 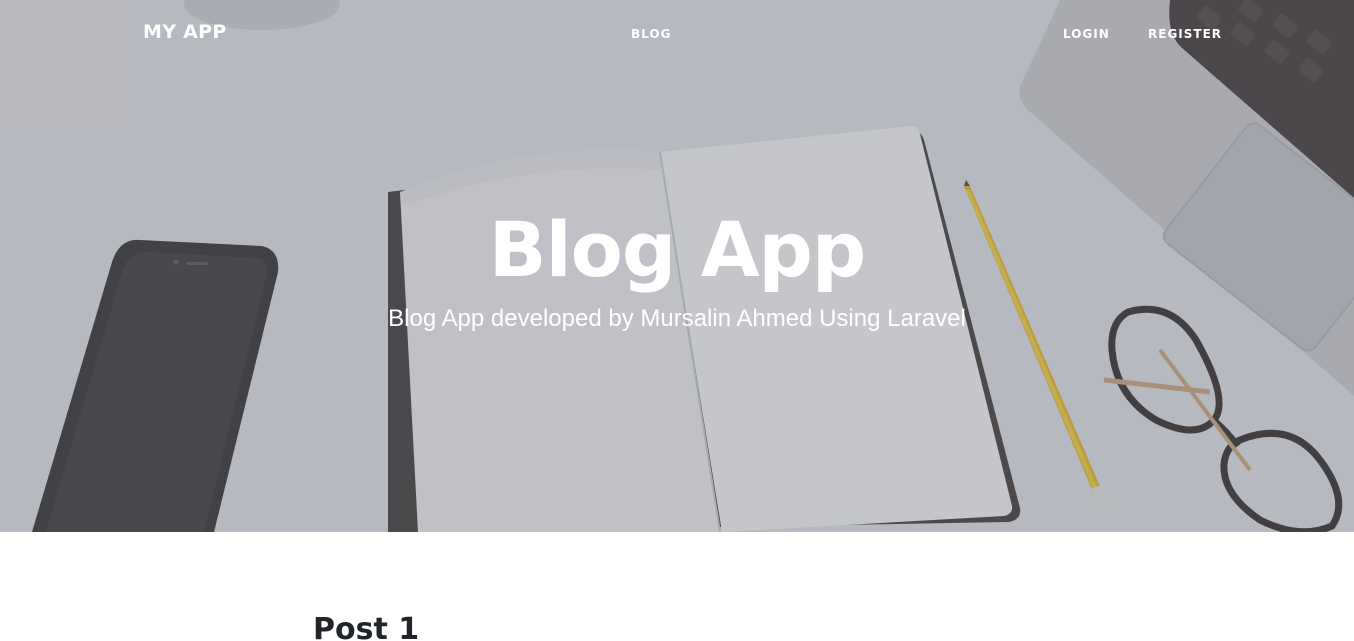 What do you see at coordinates (185, 32) in the screenshot?
I see `brand-logo: MY APP` at bounding box center [185, 32].